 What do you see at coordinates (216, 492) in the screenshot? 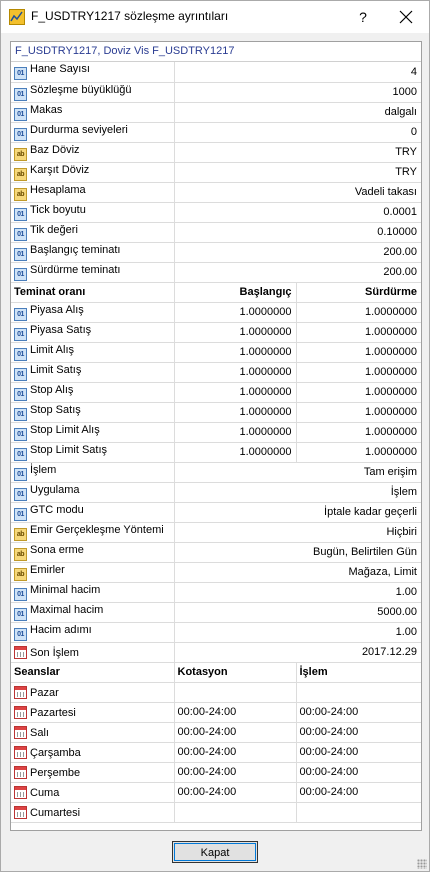
I see `property-row: 01 Uygulama İşlem` at bounding box center [216, 492].